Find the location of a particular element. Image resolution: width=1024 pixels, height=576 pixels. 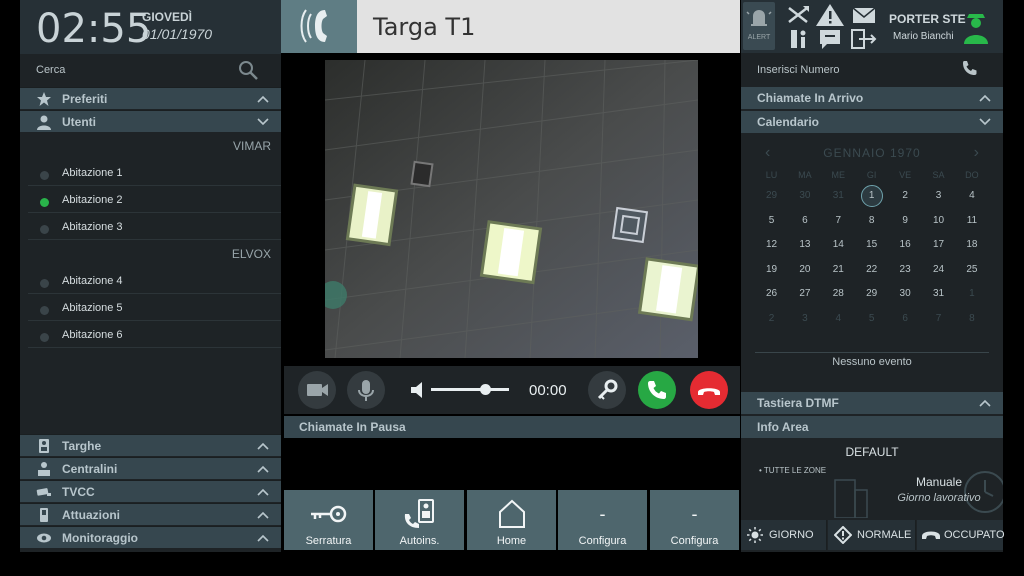

calendar-day-selected: 1 is located at coordinates (871, 196).